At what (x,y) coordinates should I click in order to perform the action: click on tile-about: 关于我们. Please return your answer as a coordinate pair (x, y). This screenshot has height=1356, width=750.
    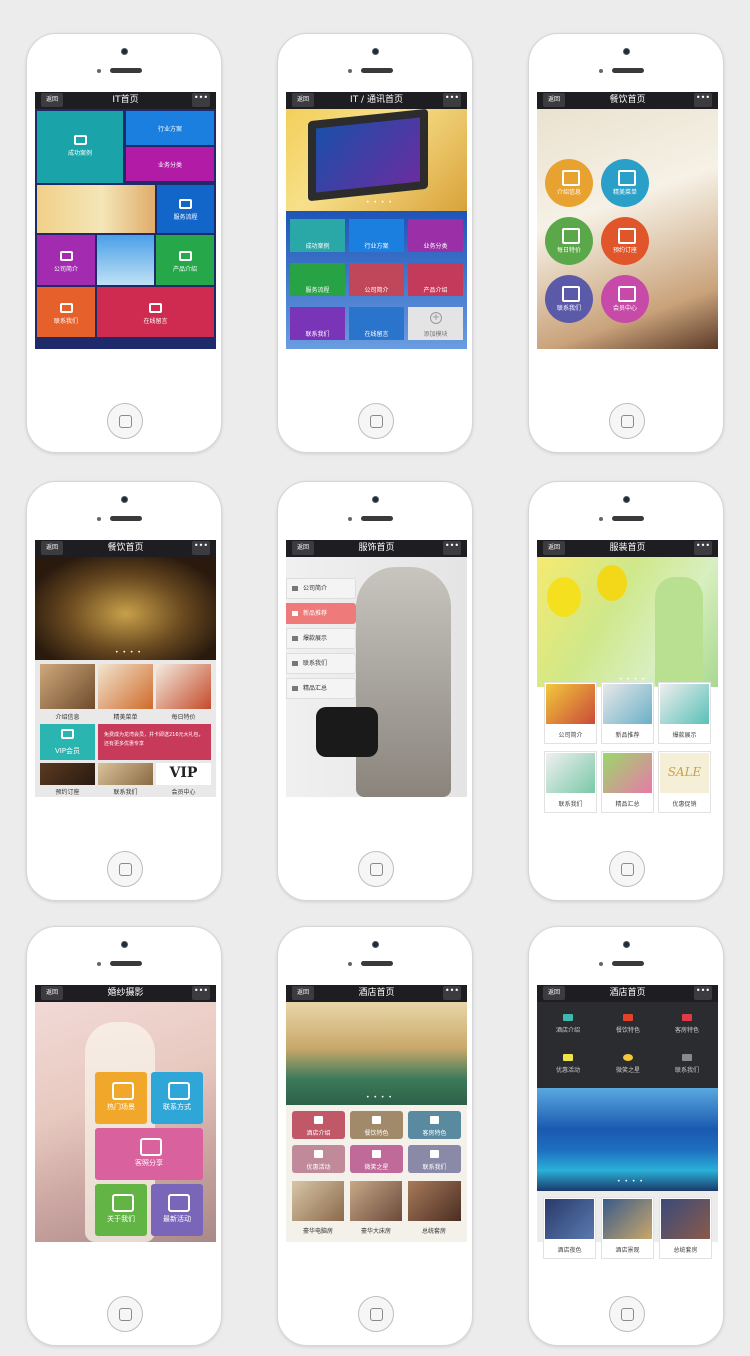
    Looking at the image, I should click on (121, 1210).